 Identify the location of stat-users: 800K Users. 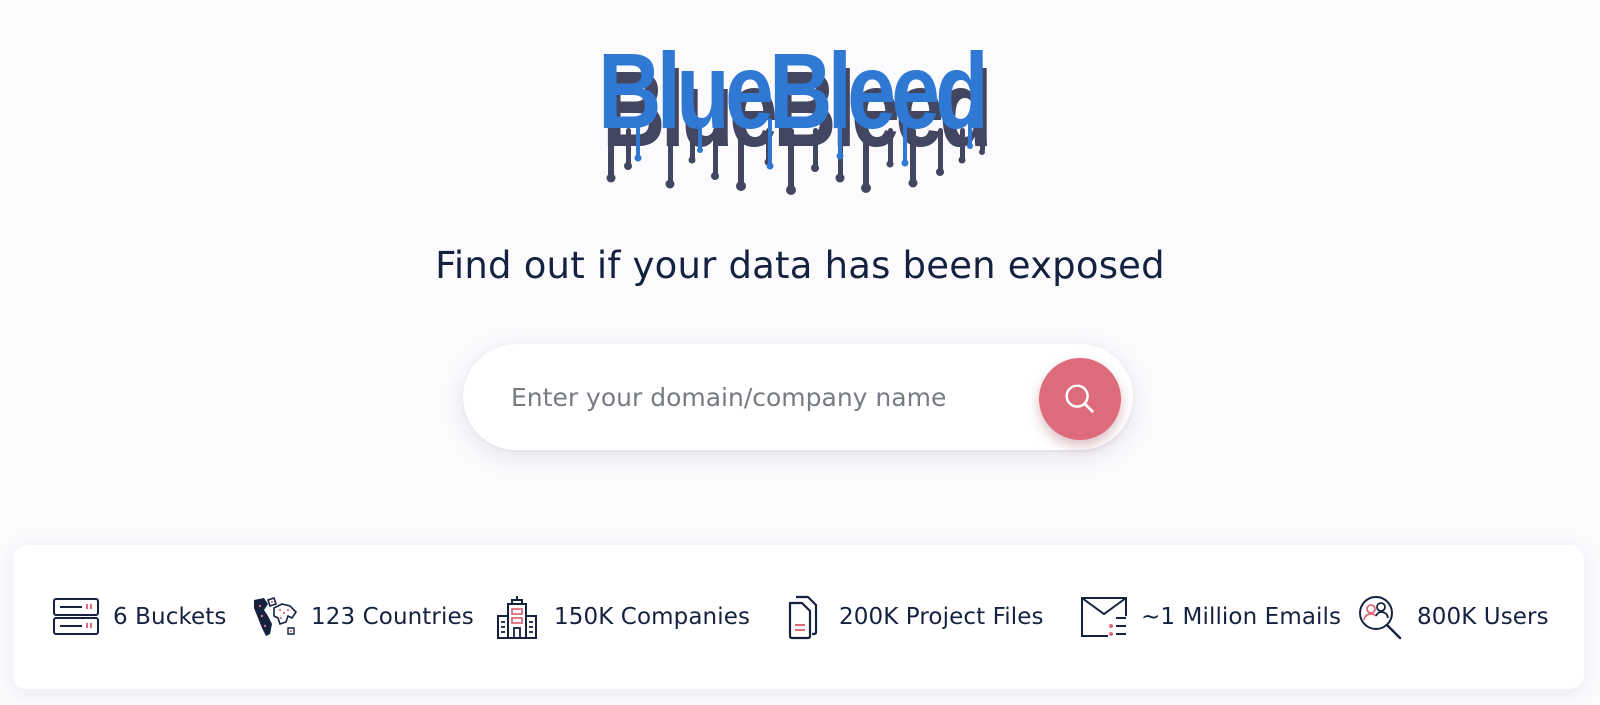
(1452, 617).